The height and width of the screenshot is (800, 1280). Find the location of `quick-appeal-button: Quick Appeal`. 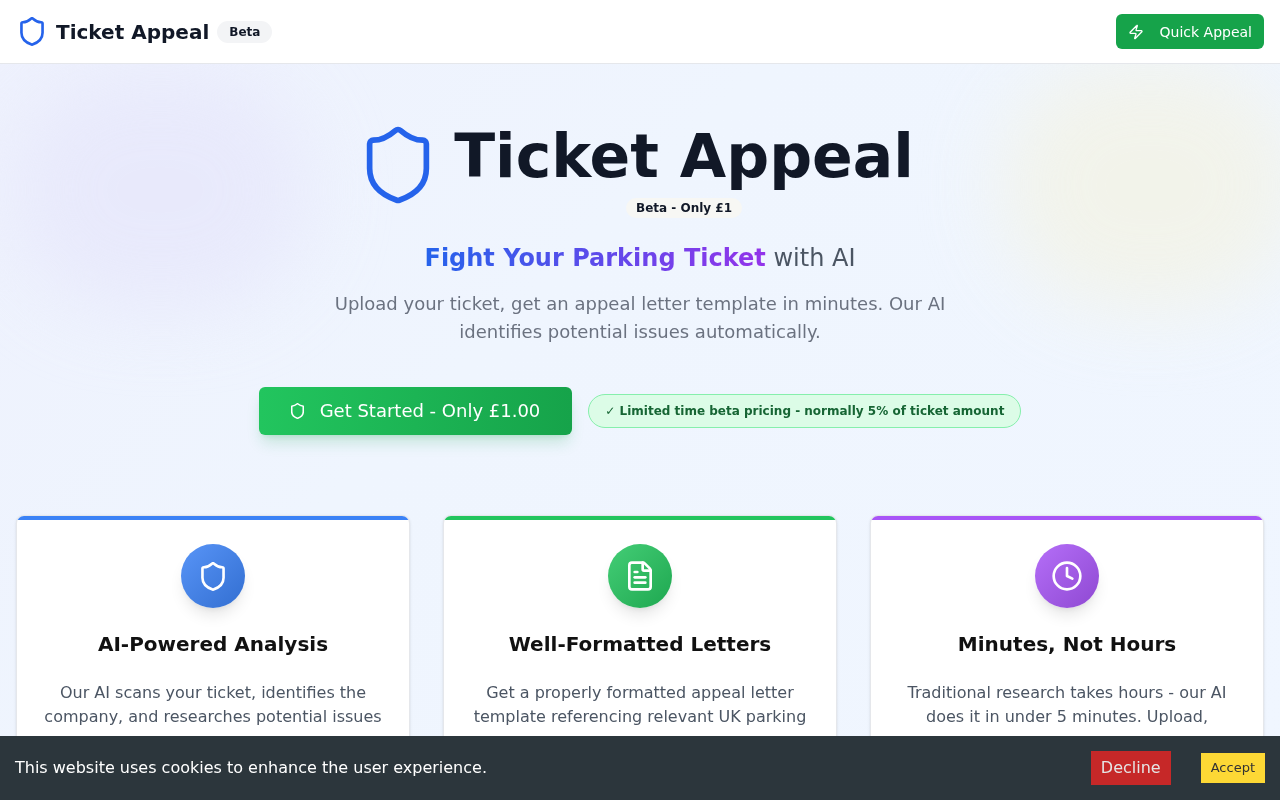

quick-appeal-button: Quick Appeal is located at coordinates (1189, 31).